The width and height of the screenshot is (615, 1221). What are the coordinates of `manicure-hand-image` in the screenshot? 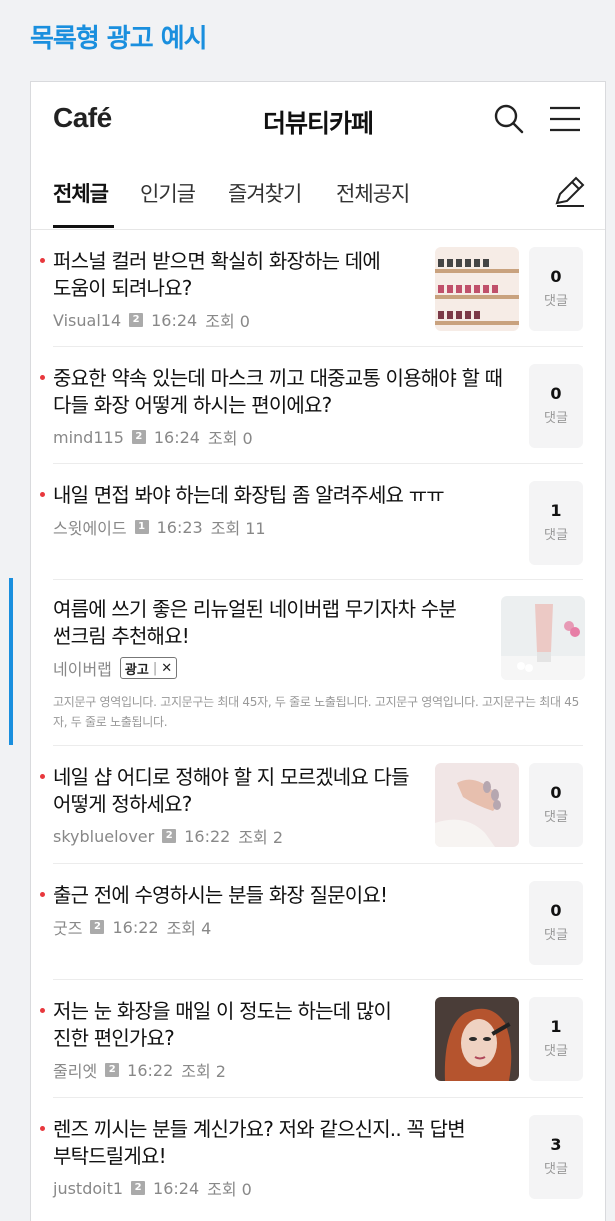 It's located at (477, 805).